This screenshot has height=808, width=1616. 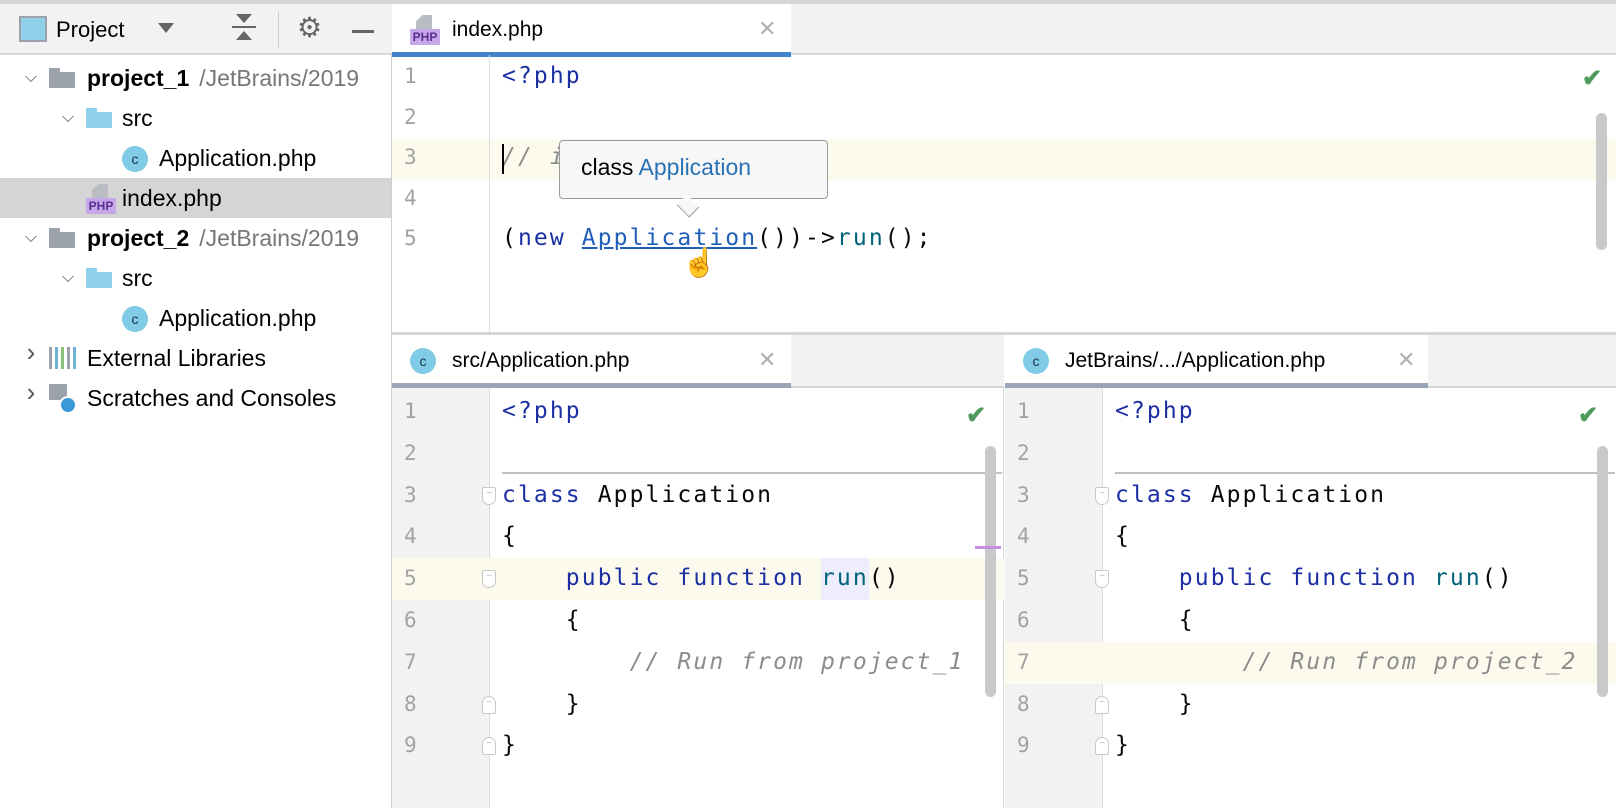 What do you see at coordinates (244, 29) in the screenshot?
I see `collapse-all-icon` at bounding box center [244, 29].